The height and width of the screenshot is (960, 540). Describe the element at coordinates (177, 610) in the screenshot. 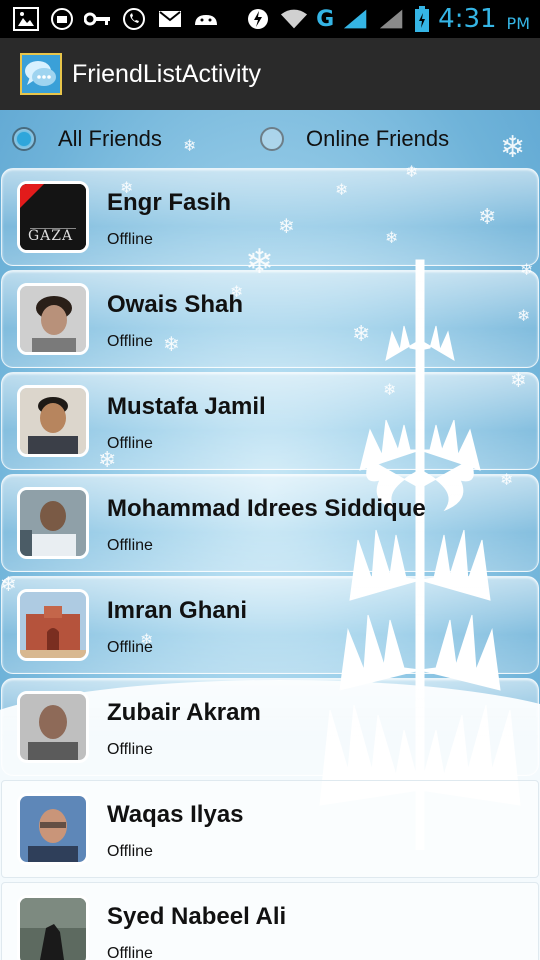

I see `friend-name: Imran Ghani` at that location.